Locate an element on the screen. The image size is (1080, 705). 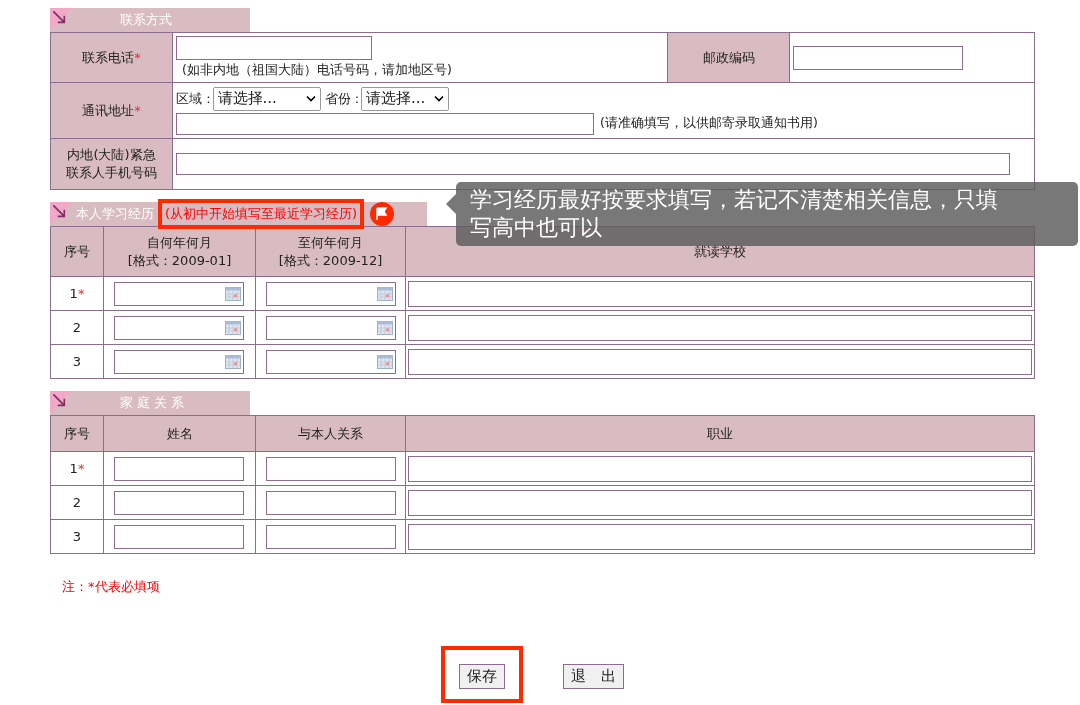
flag-icon is located at coordinates (382, 214).